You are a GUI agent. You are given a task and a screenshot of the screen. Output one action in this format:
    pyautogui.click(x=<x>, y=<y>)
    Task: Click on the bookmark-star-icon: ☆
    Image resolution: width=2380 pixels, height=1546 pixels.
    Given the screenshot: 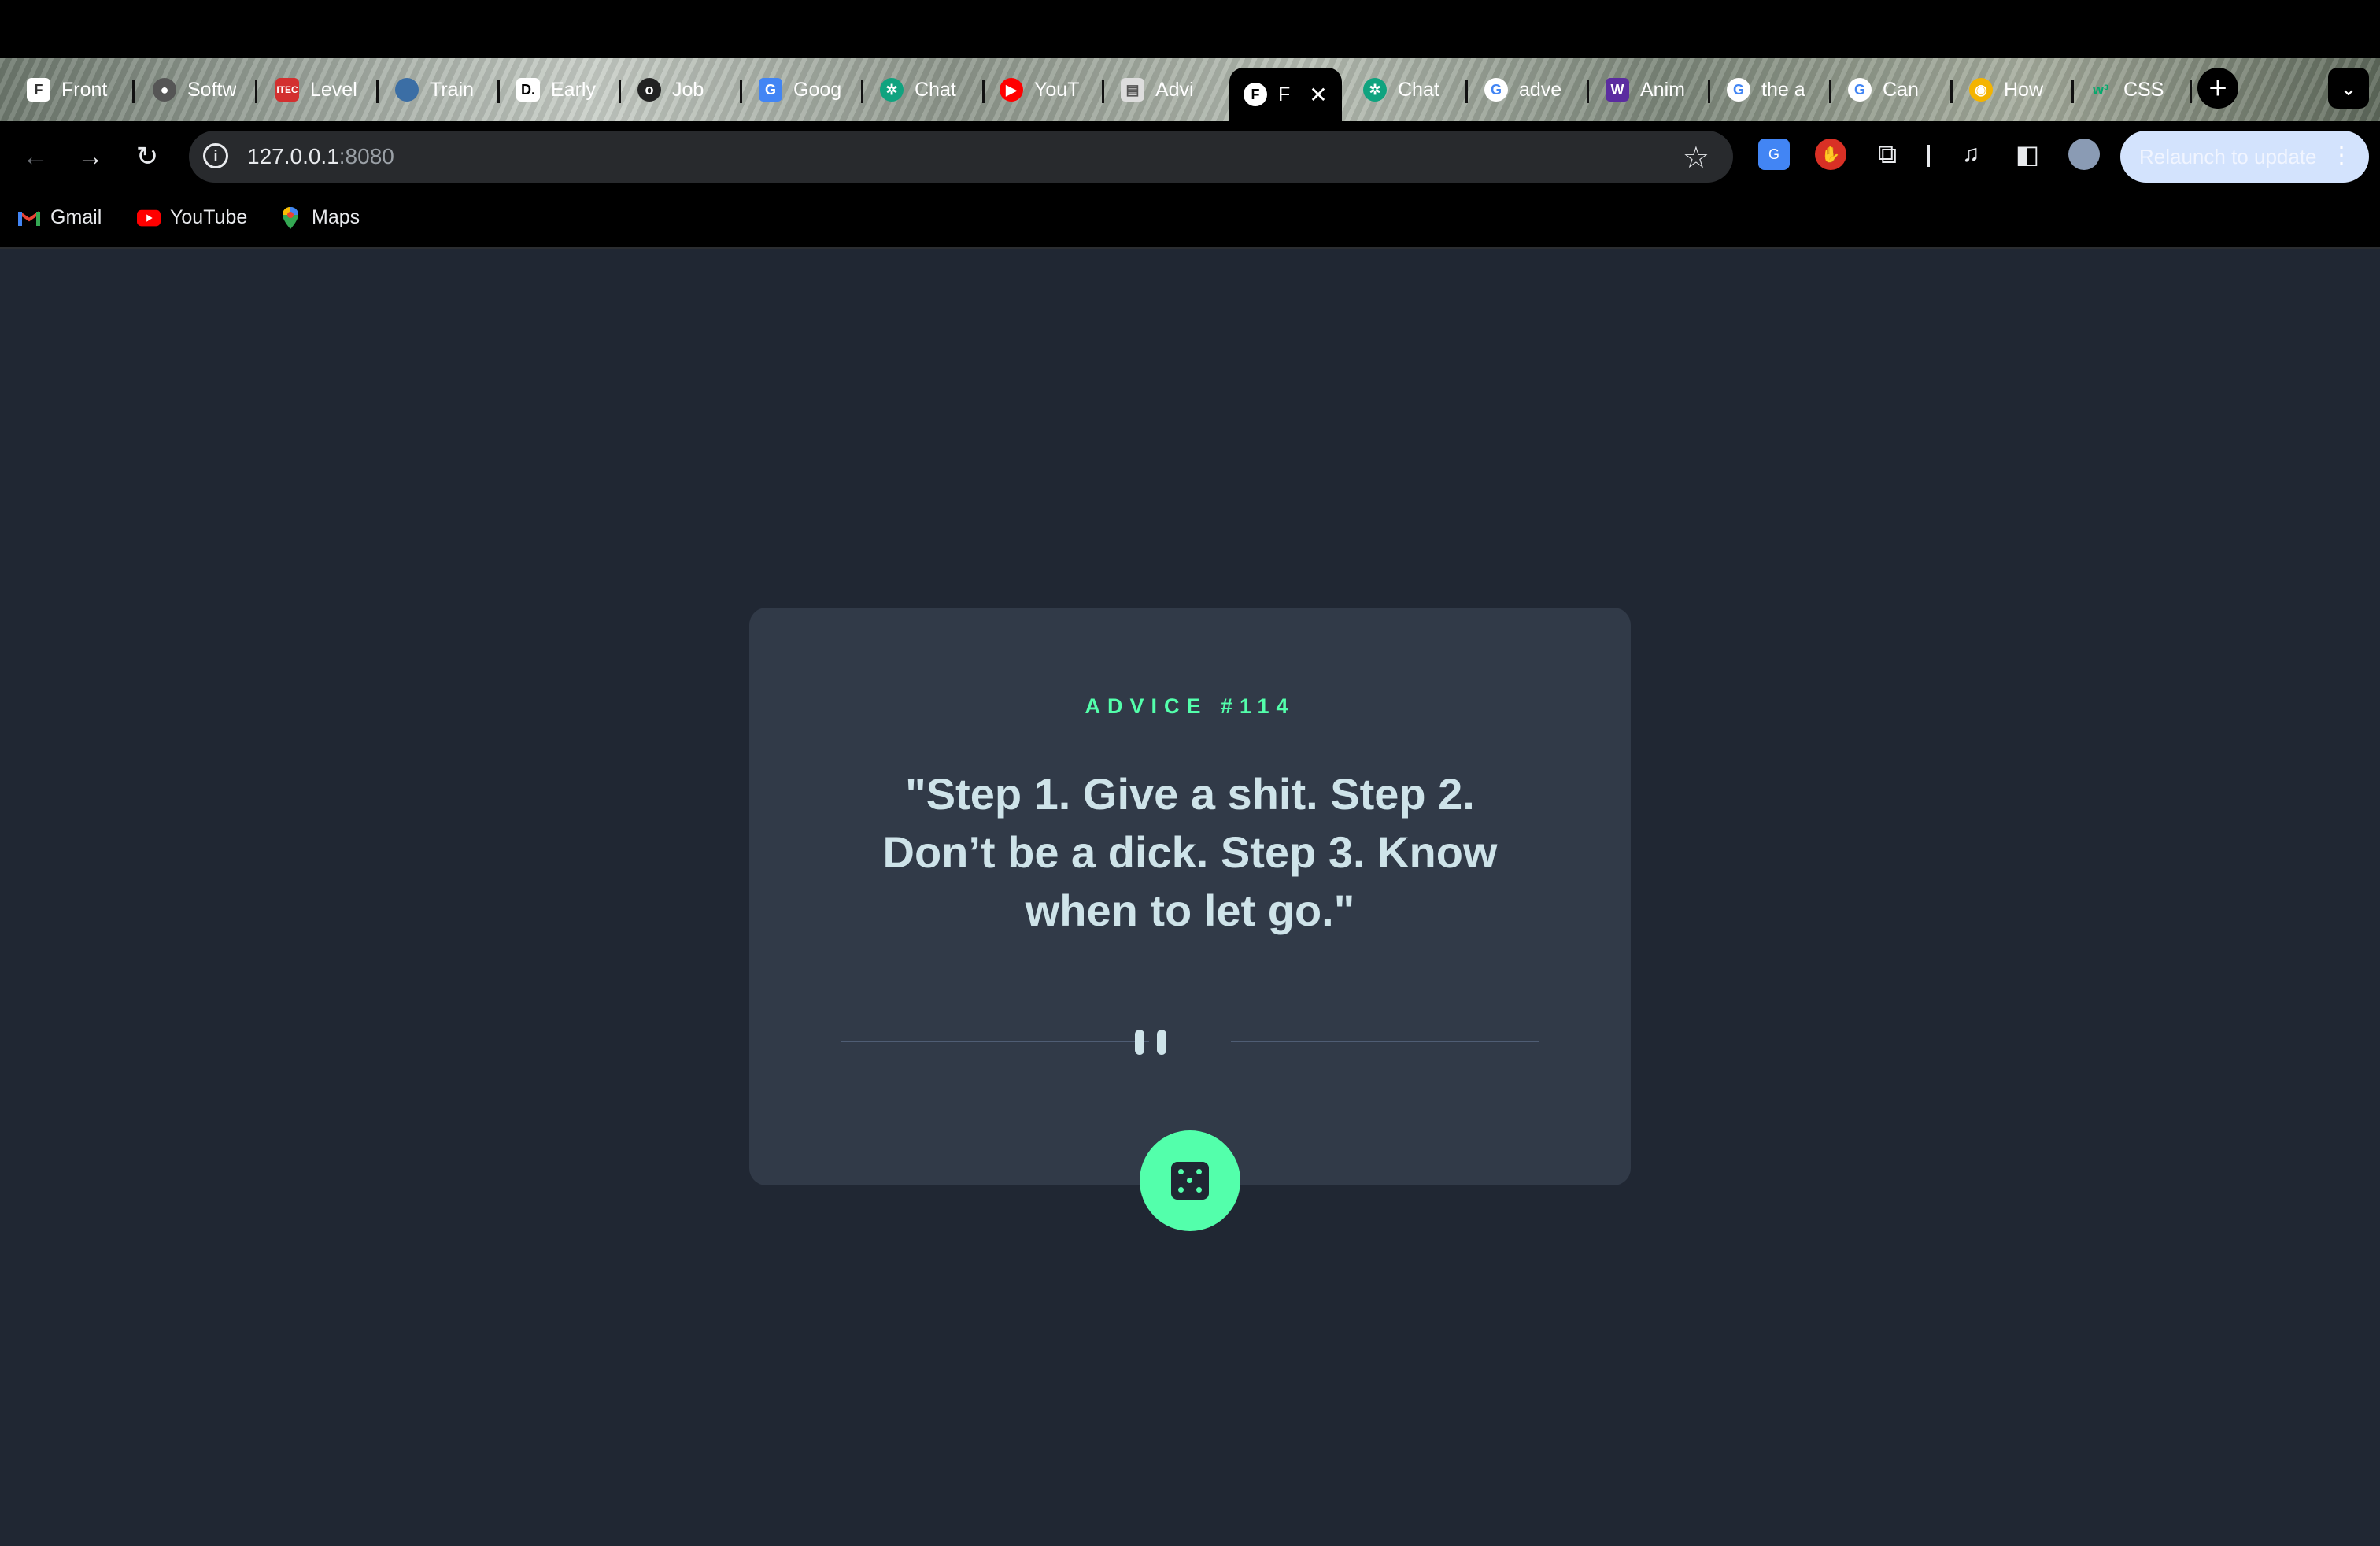 What is the action you would take?
    pyautogui.click(x=1696, y=158)
    